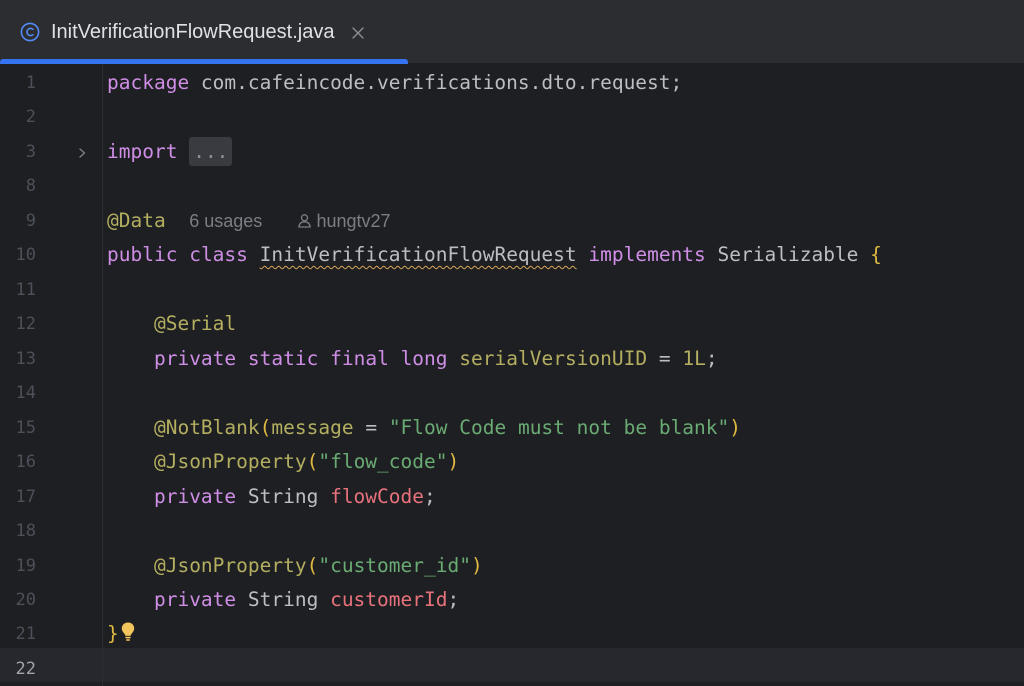 This screenshot has height=686, width=1024. What do you see at coordinates (25, 497) in the screenshot?
I see `line-number: 17` at bounding box center [25, 497].